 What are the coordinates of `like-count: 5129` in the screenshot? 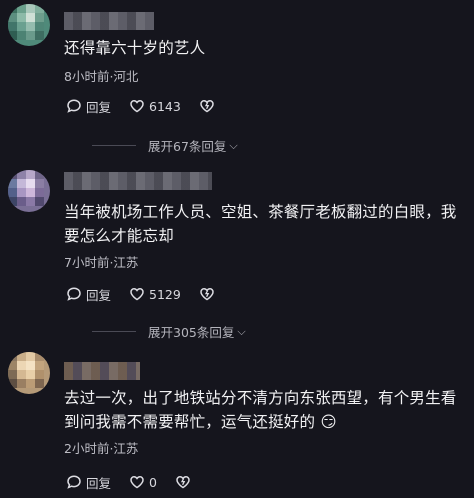 It's located at (165, 294).